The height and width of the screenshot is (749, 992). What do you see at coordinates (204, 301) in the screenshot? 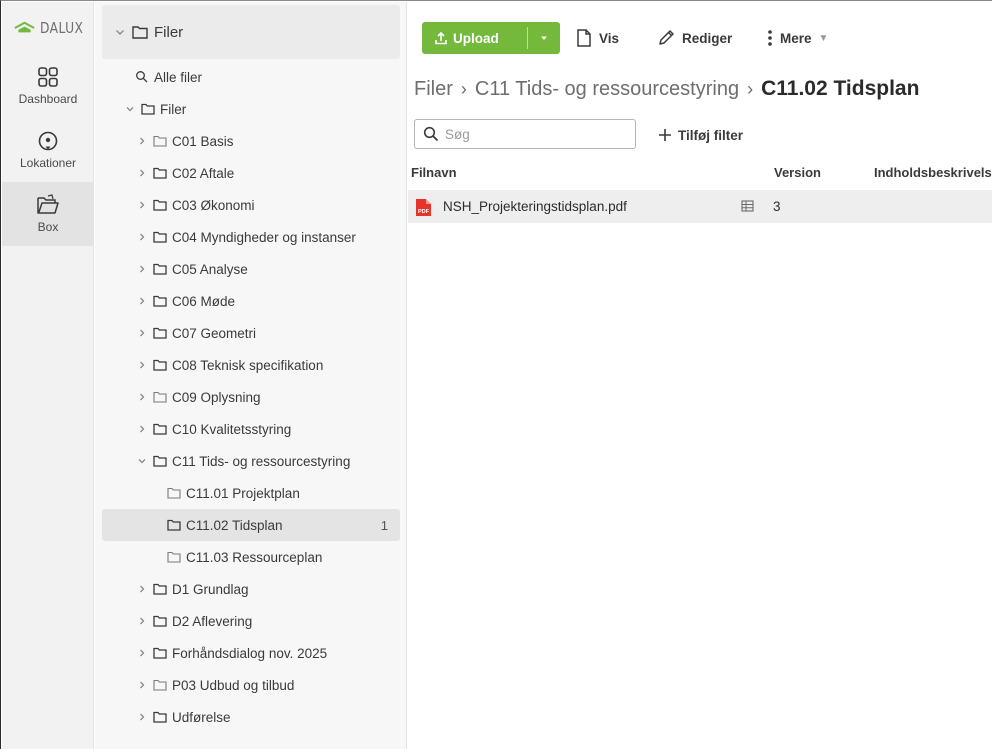
I see `tree-item-label: C06 Møde` at bounding box center [204, 301].